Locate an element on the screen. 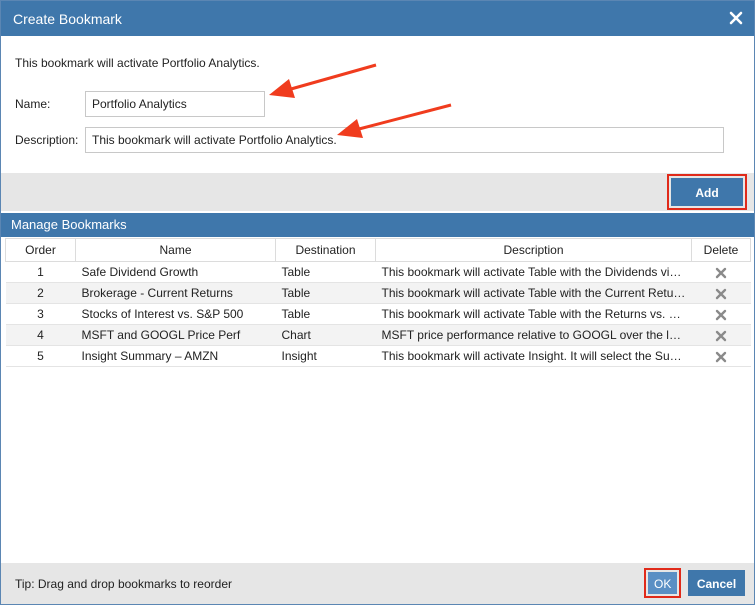 Image resolution: width=755 pixels, height=605 pixels. dialog-titlebar: Create Bookmark is located at coordinates (377, 18).